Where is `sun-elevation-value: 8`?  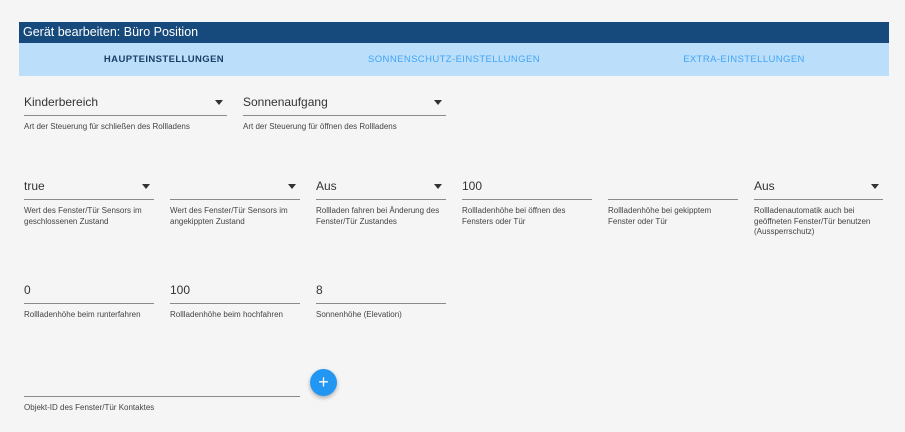
sun-elevation-value: 8 is located at coordinates (319, 290).